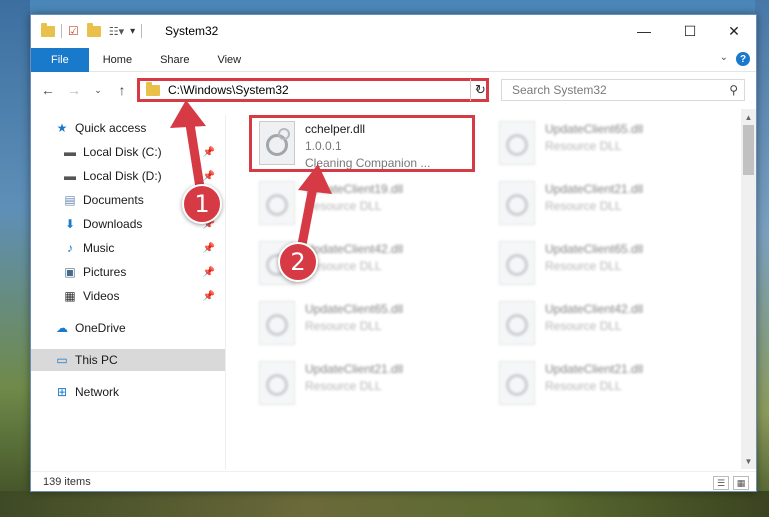  I want to click on tiles-view-icon: ▦, so click(741, 483).